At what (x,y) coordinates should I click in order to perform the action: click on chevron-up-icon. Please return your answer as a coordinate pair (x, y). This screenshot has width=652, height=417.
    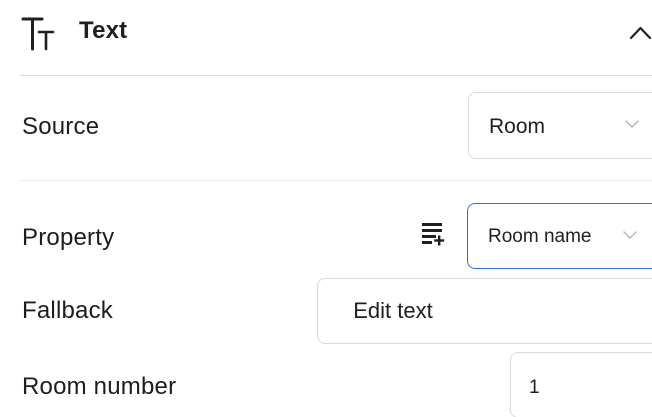
    Looking at the image, I should click on (640, 33).